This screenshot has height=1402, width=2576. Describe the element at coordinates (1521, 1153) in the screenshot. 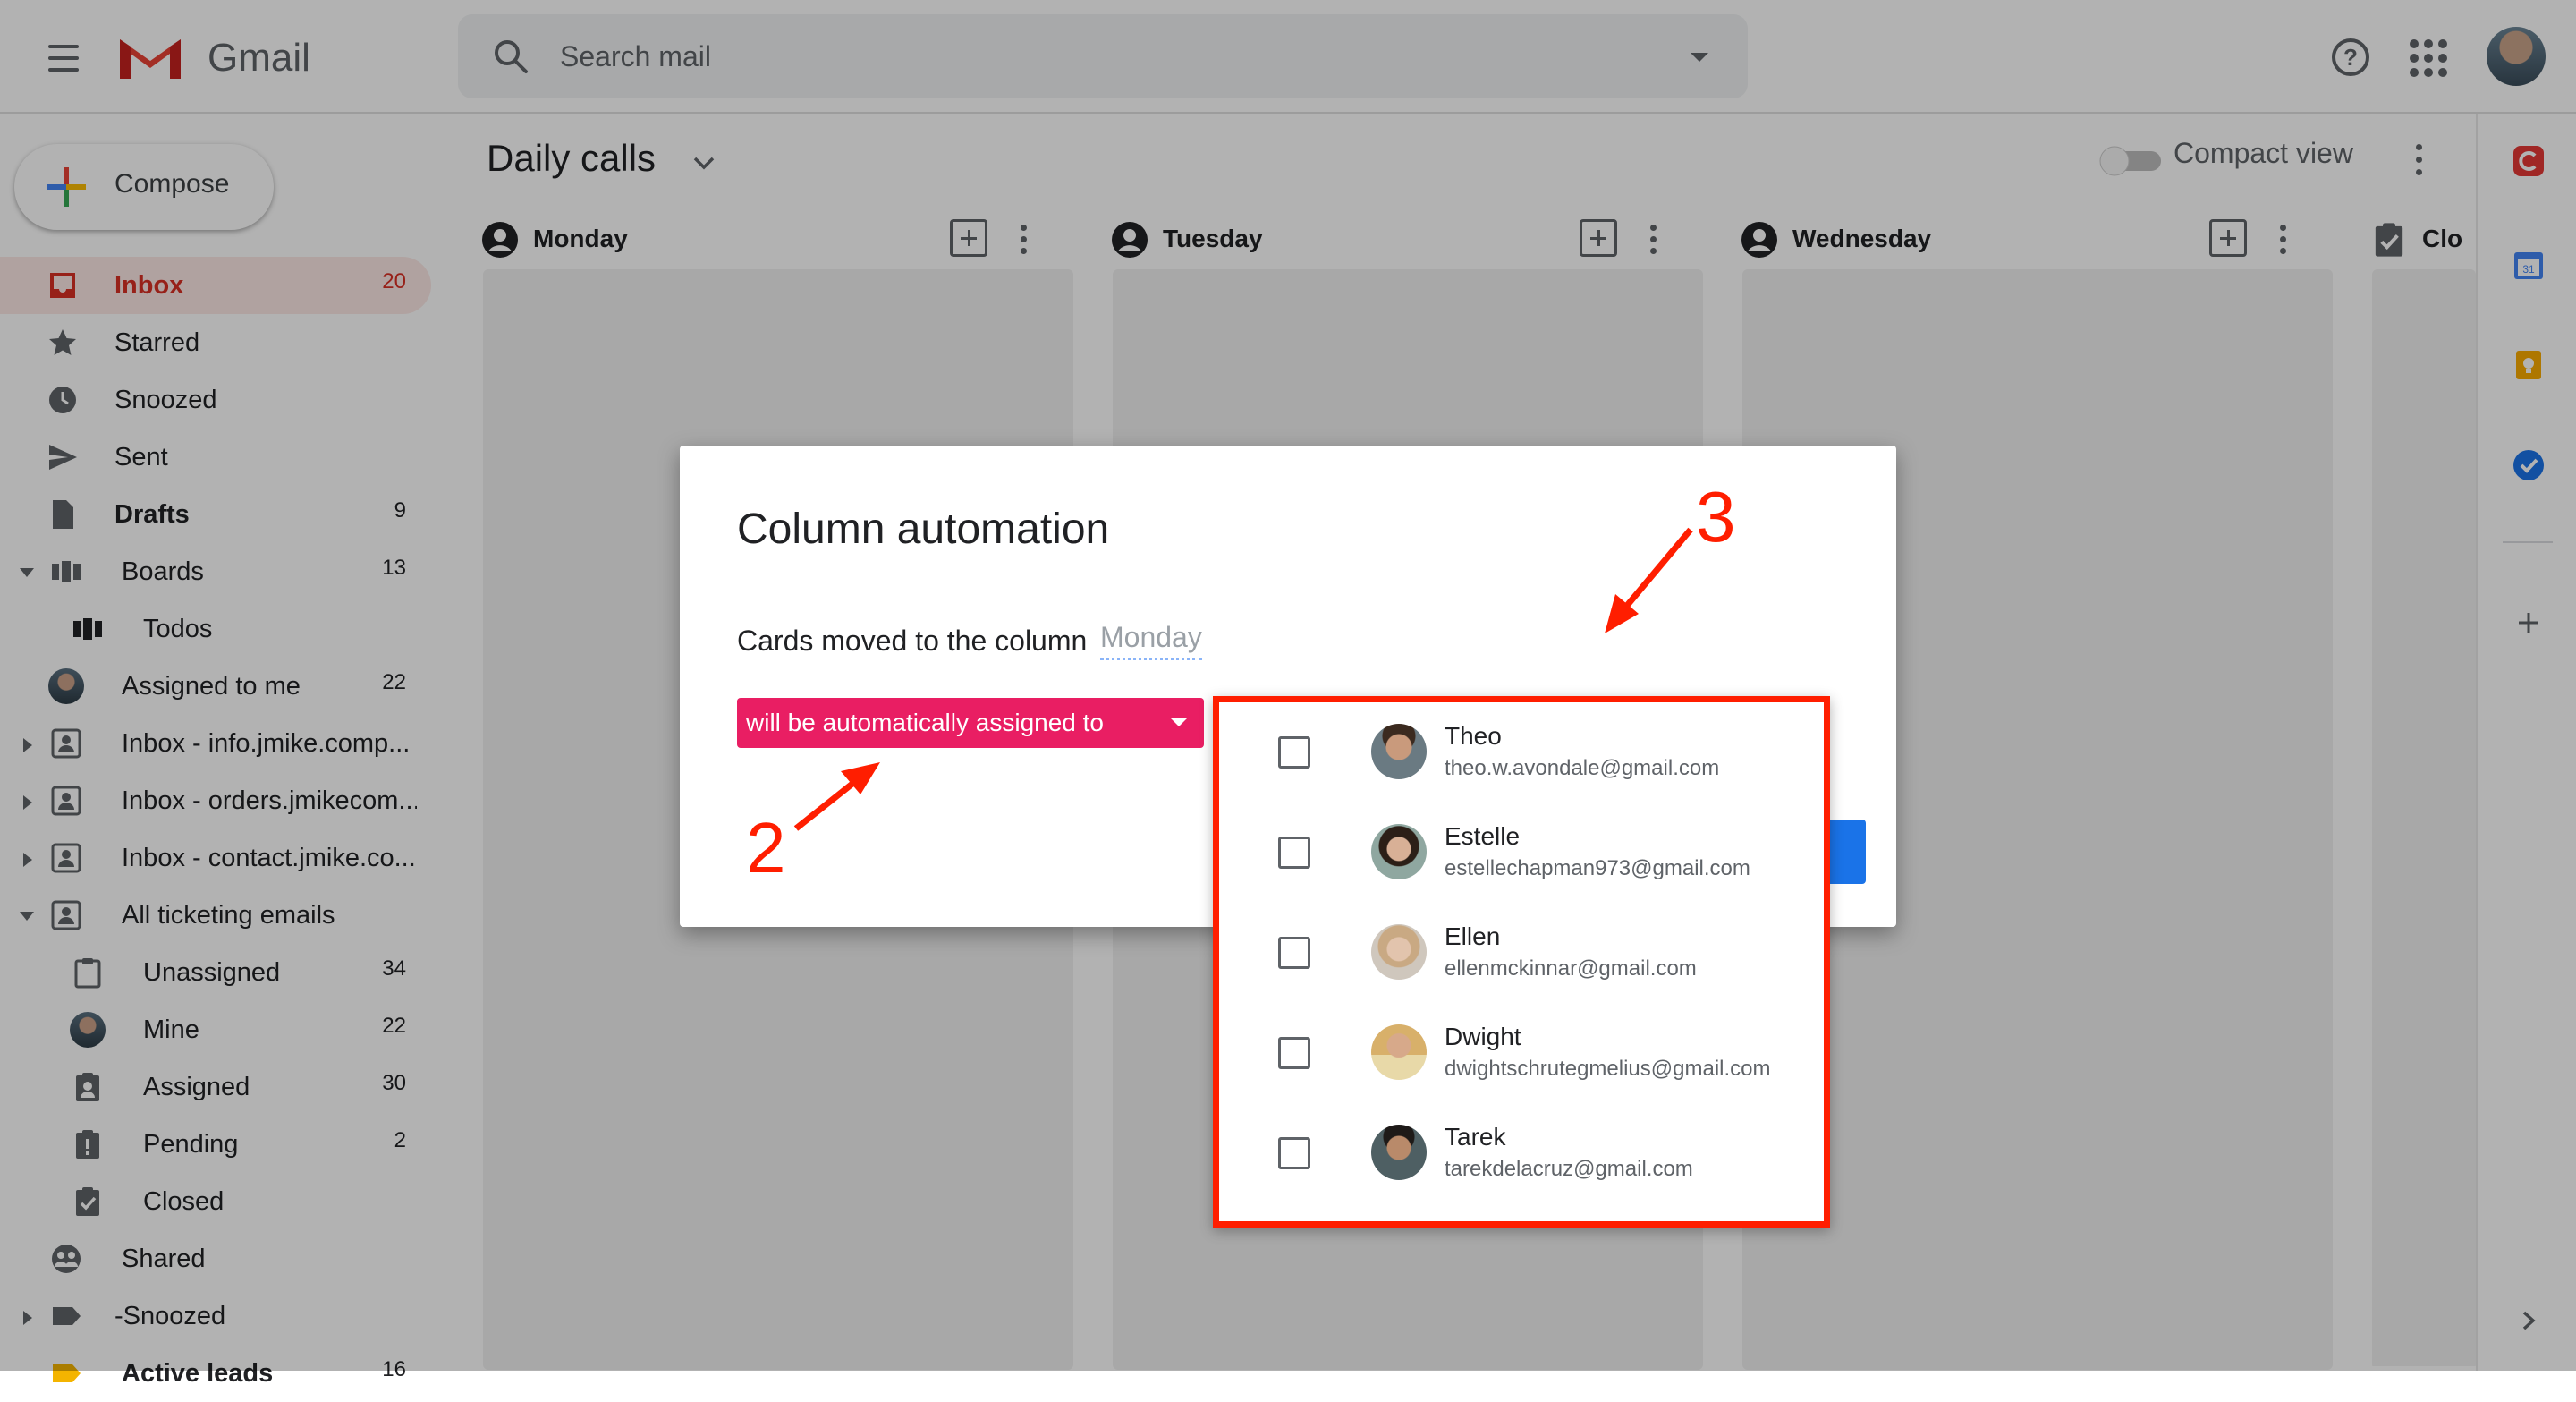

I see `user-option: Tarek tarekdelacruz@gmail.com` at that location.